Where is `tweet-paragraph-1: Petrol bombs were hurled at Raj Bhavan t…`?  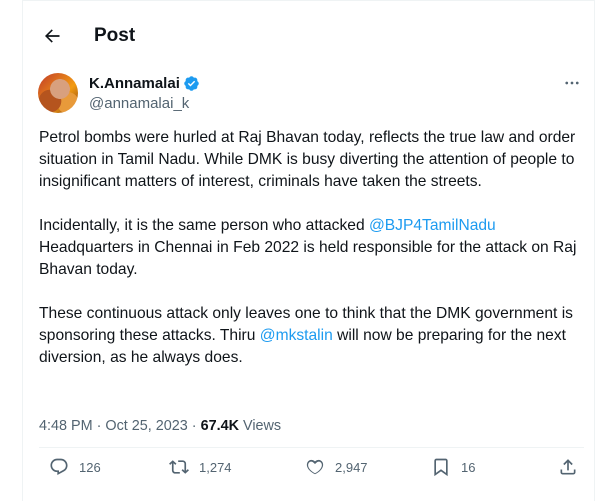 tweet-paragraph-1: Petrol bombs were hurled at Raj Bhavan t… is located at coordinates (307, 159).